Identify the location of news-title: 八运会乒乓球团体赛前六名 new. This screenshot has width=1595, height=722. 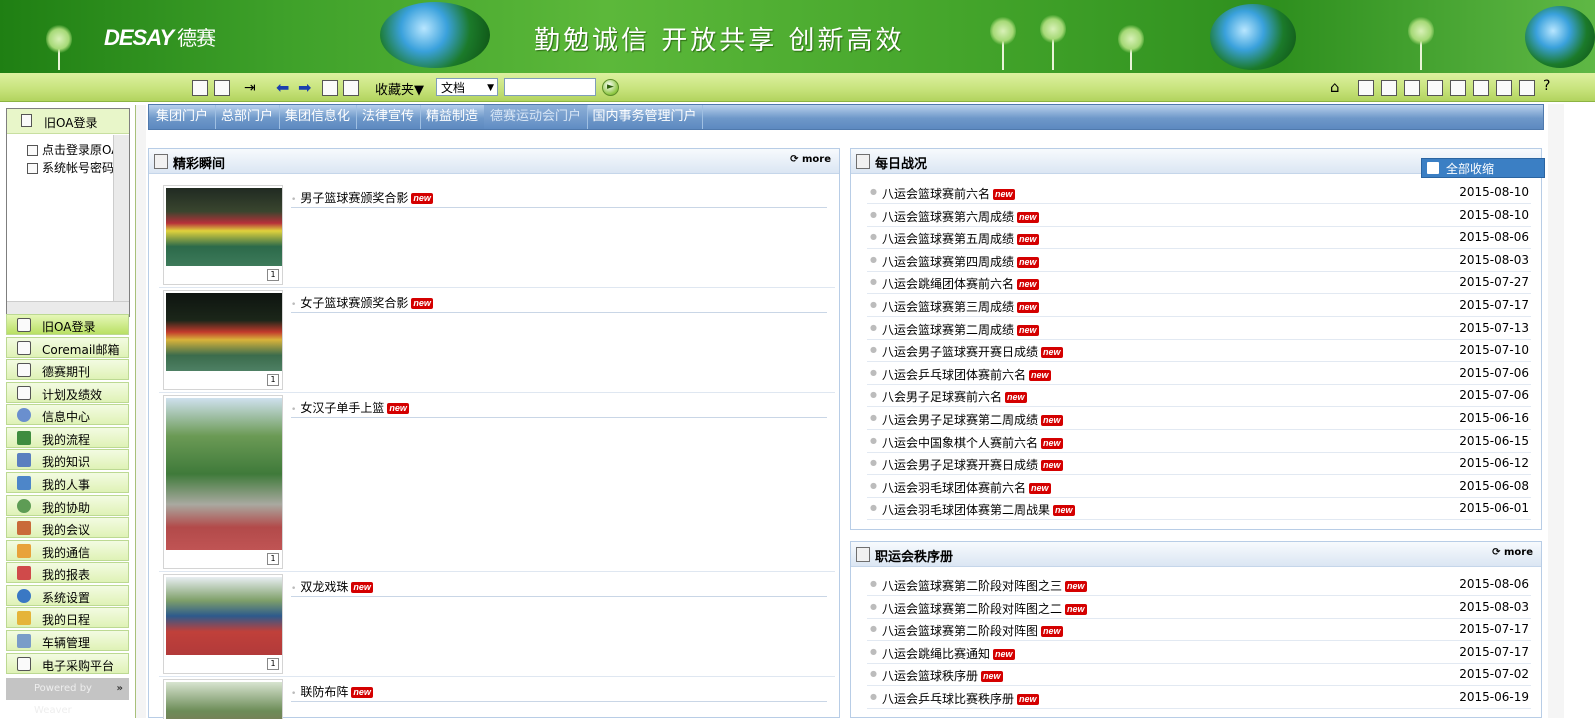
(966, 374).